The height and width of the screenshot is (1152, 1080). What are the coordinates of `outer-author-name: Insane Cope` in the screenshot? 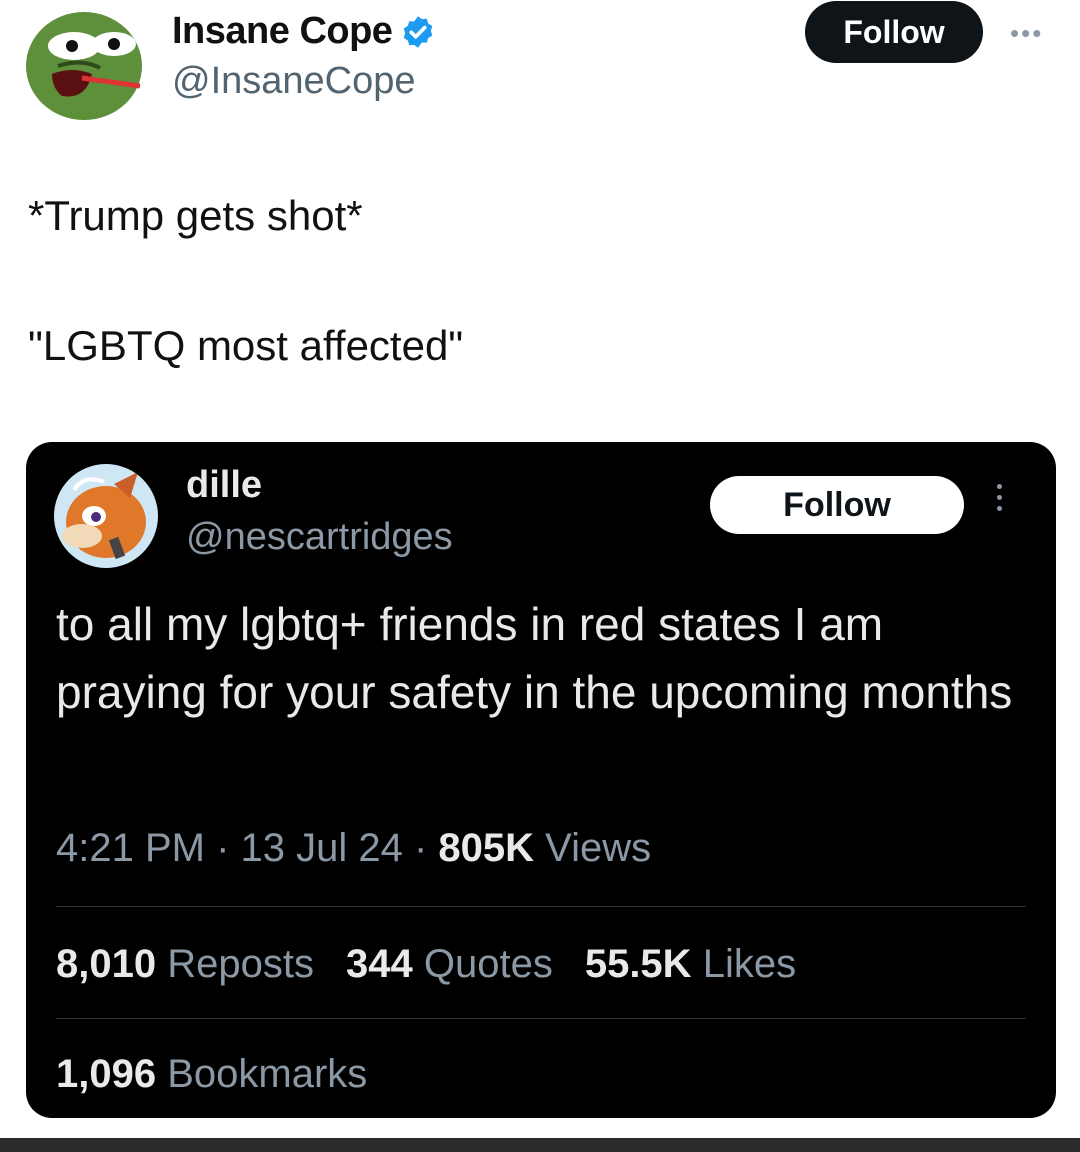 It's located at (282, 31).